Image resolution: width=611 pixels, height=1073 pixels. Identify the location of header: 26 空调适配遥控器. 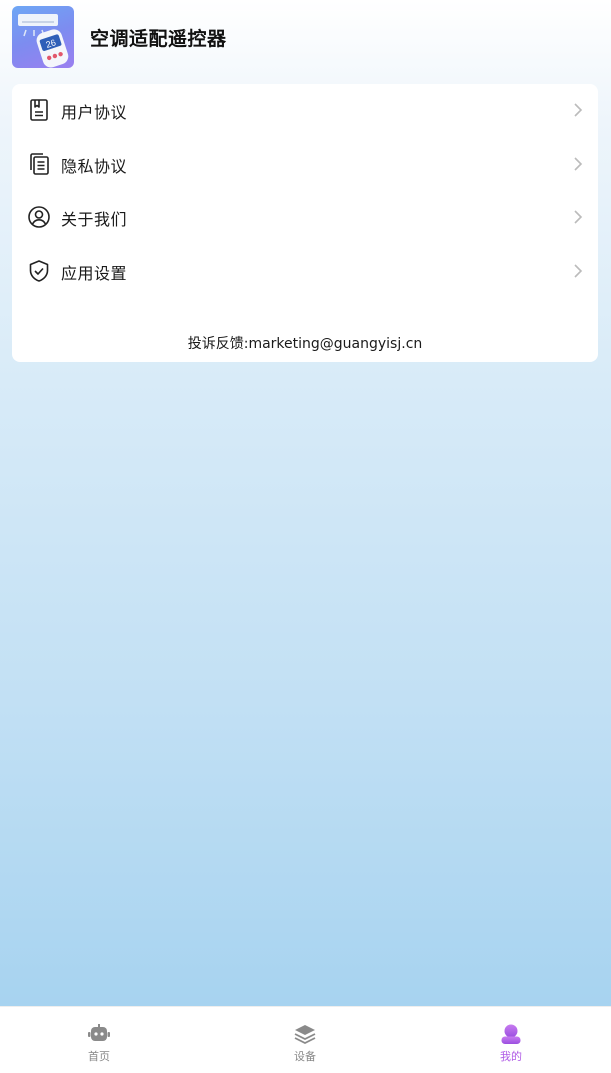
(305, 38).